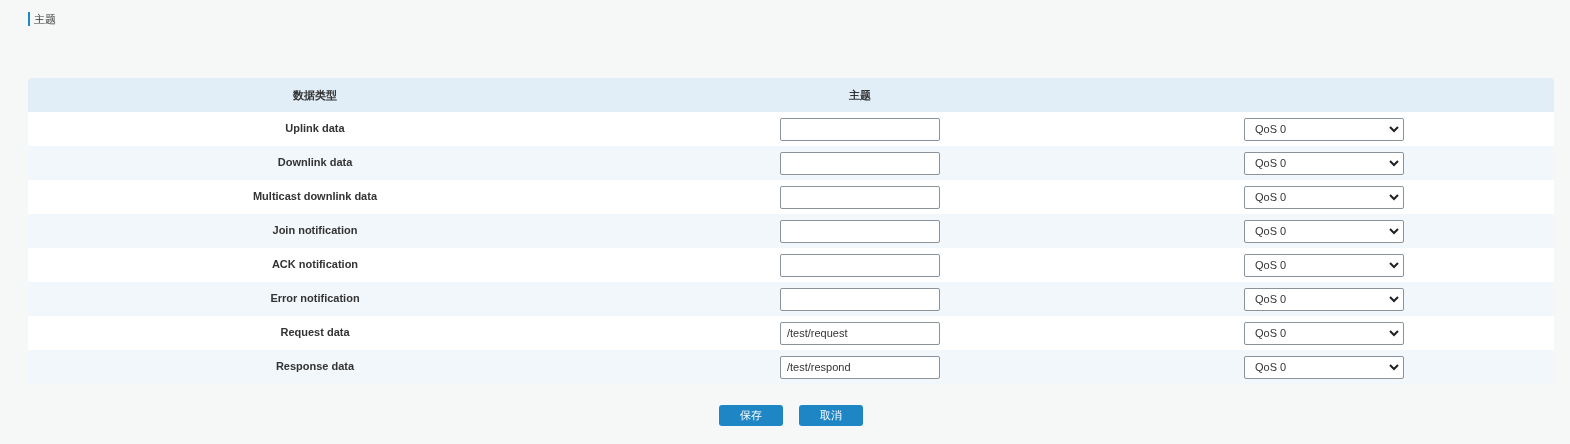  What do you see at coordinates (860, 367) in the screenshot?
I see `topic-input: /test/respond` at bounding box center [860, 367].